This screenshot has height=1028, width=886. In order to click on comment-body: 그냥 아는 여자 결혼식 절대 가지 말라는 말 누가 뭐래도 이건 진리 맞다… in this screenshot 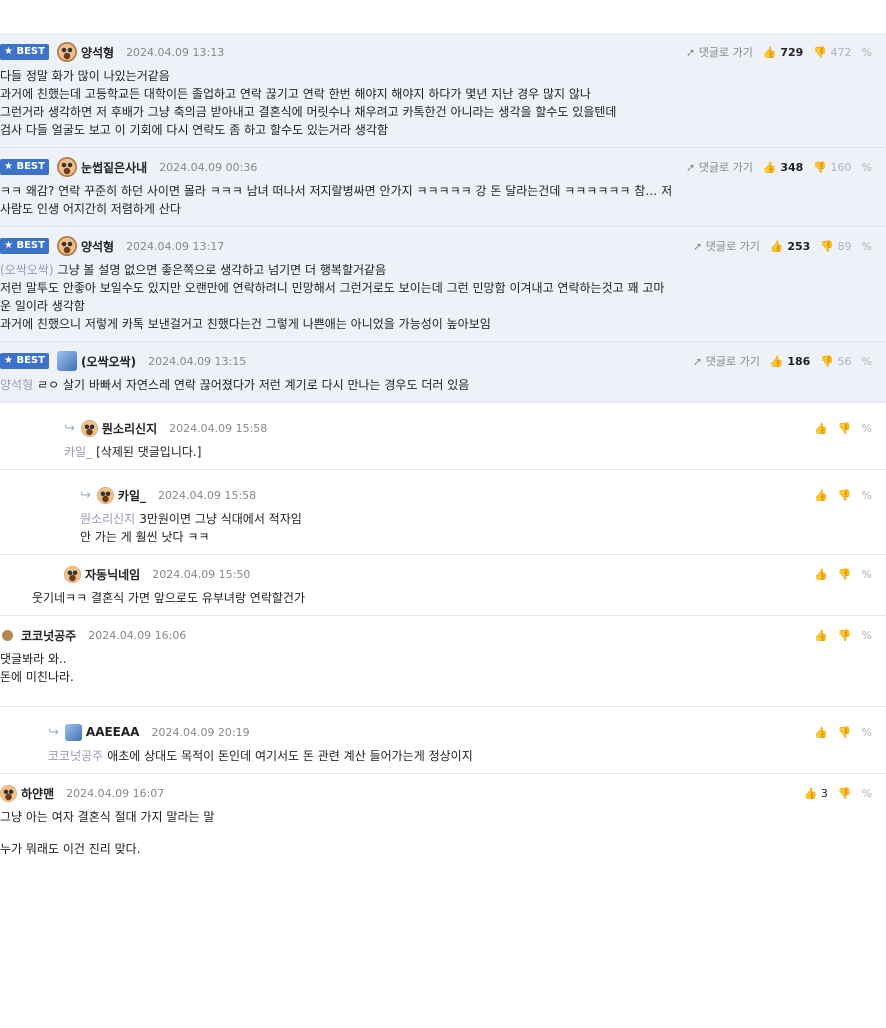, I will do `click(436, 831)`.